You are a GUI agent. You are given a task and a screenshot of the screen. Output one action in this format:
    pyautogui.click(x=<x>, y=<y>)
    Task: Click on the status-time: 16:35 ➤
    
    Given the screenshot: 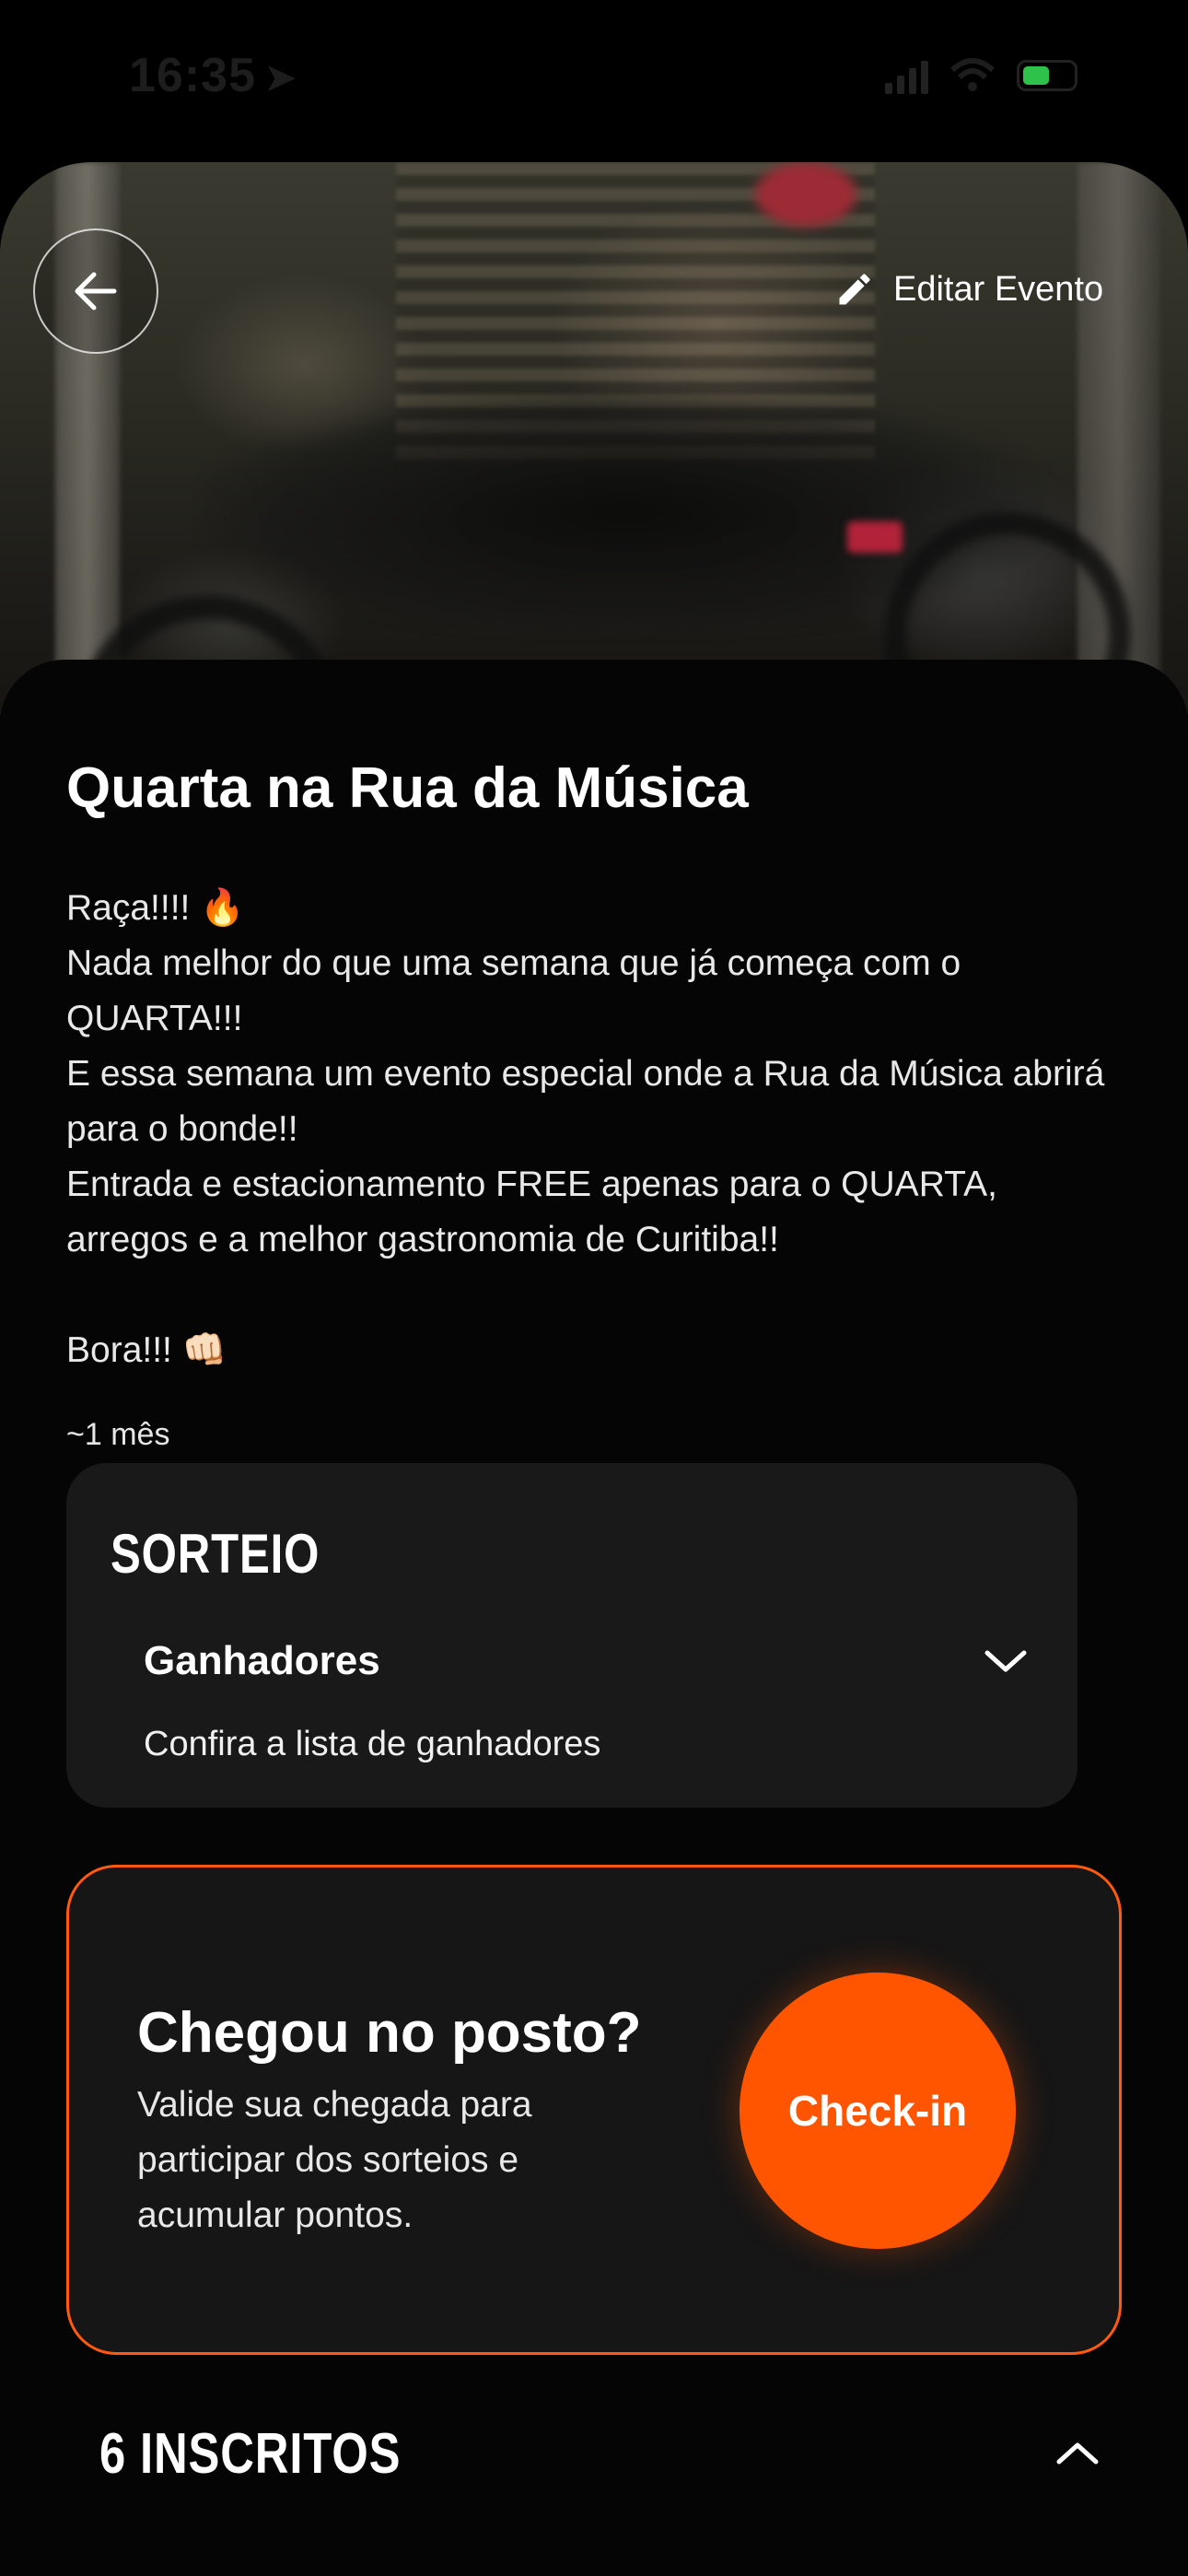 What is the action you would take?
    pyautogui.click(x=213, y=75)
    